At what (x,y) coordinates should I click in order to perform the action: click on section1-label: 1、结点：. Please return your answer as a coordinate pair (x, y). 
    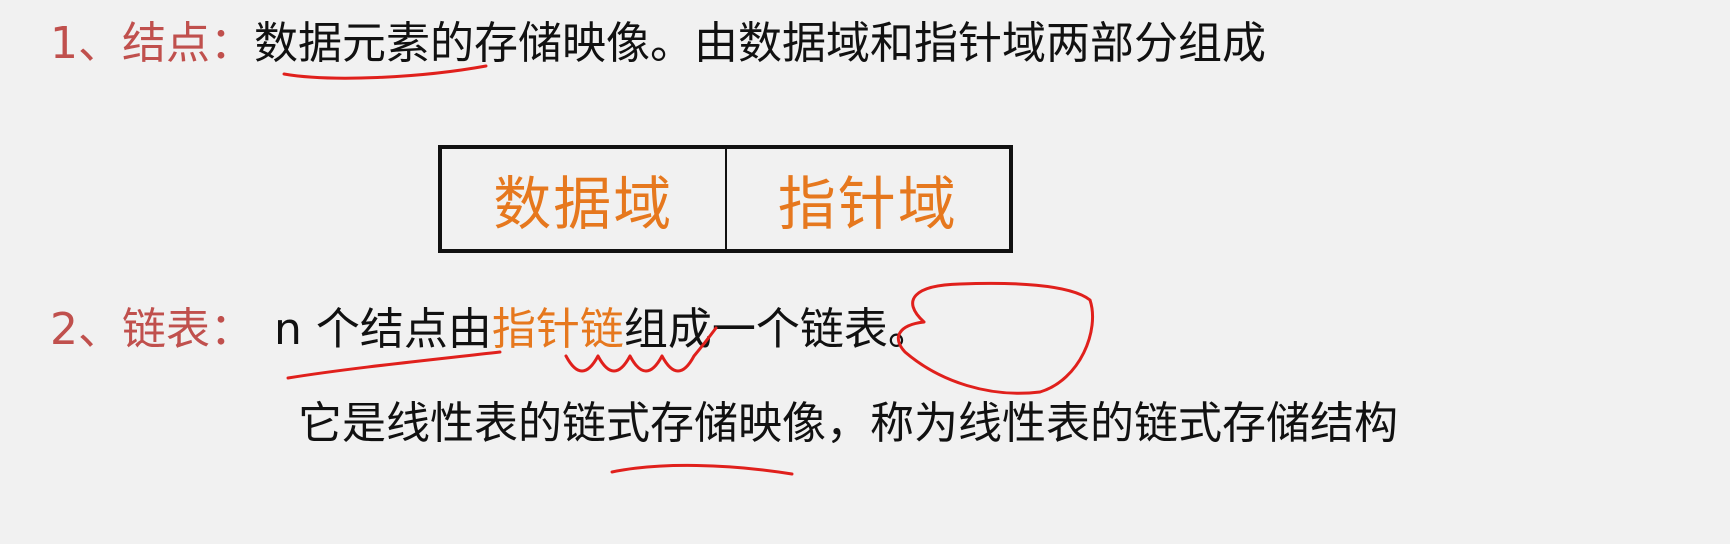
    Looking at the image, I should click on (152, 43).